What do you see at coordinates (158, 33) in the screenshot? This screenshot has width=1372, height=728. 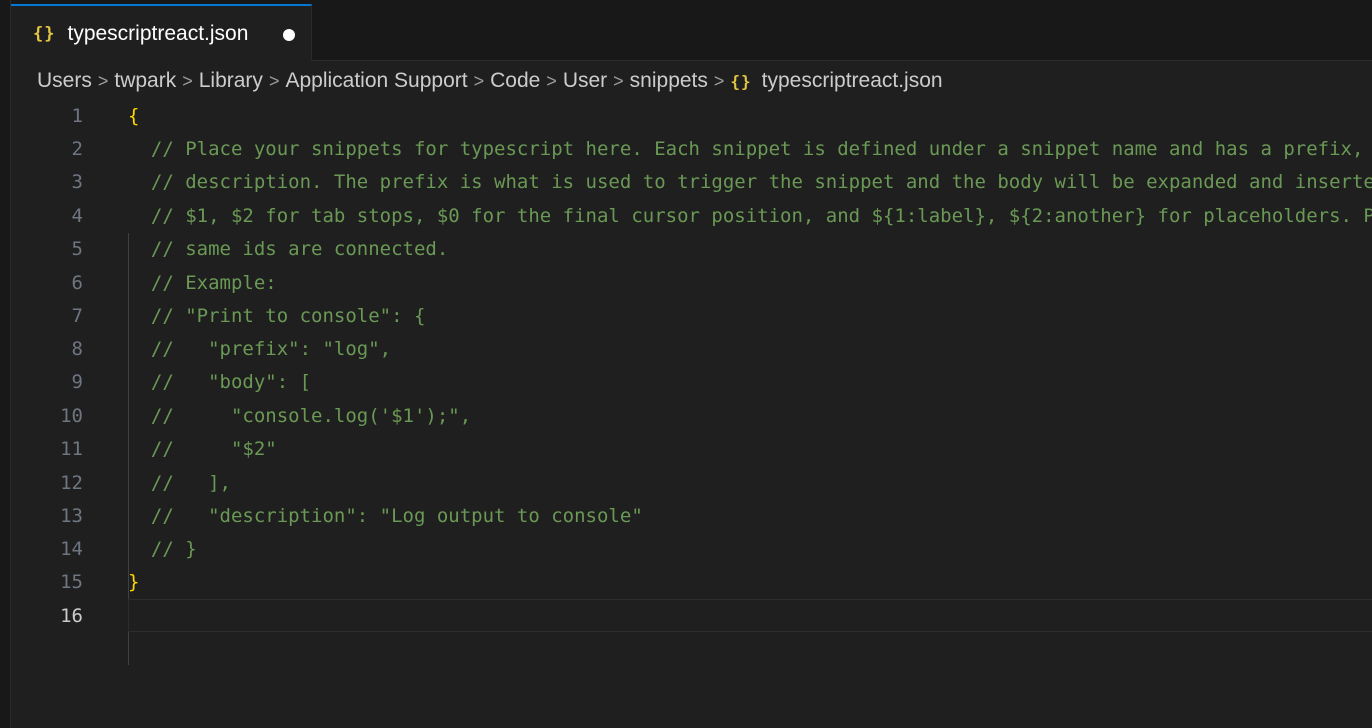 I see `tab-label: typescriptreact.json` at bounding box center [158, 33].